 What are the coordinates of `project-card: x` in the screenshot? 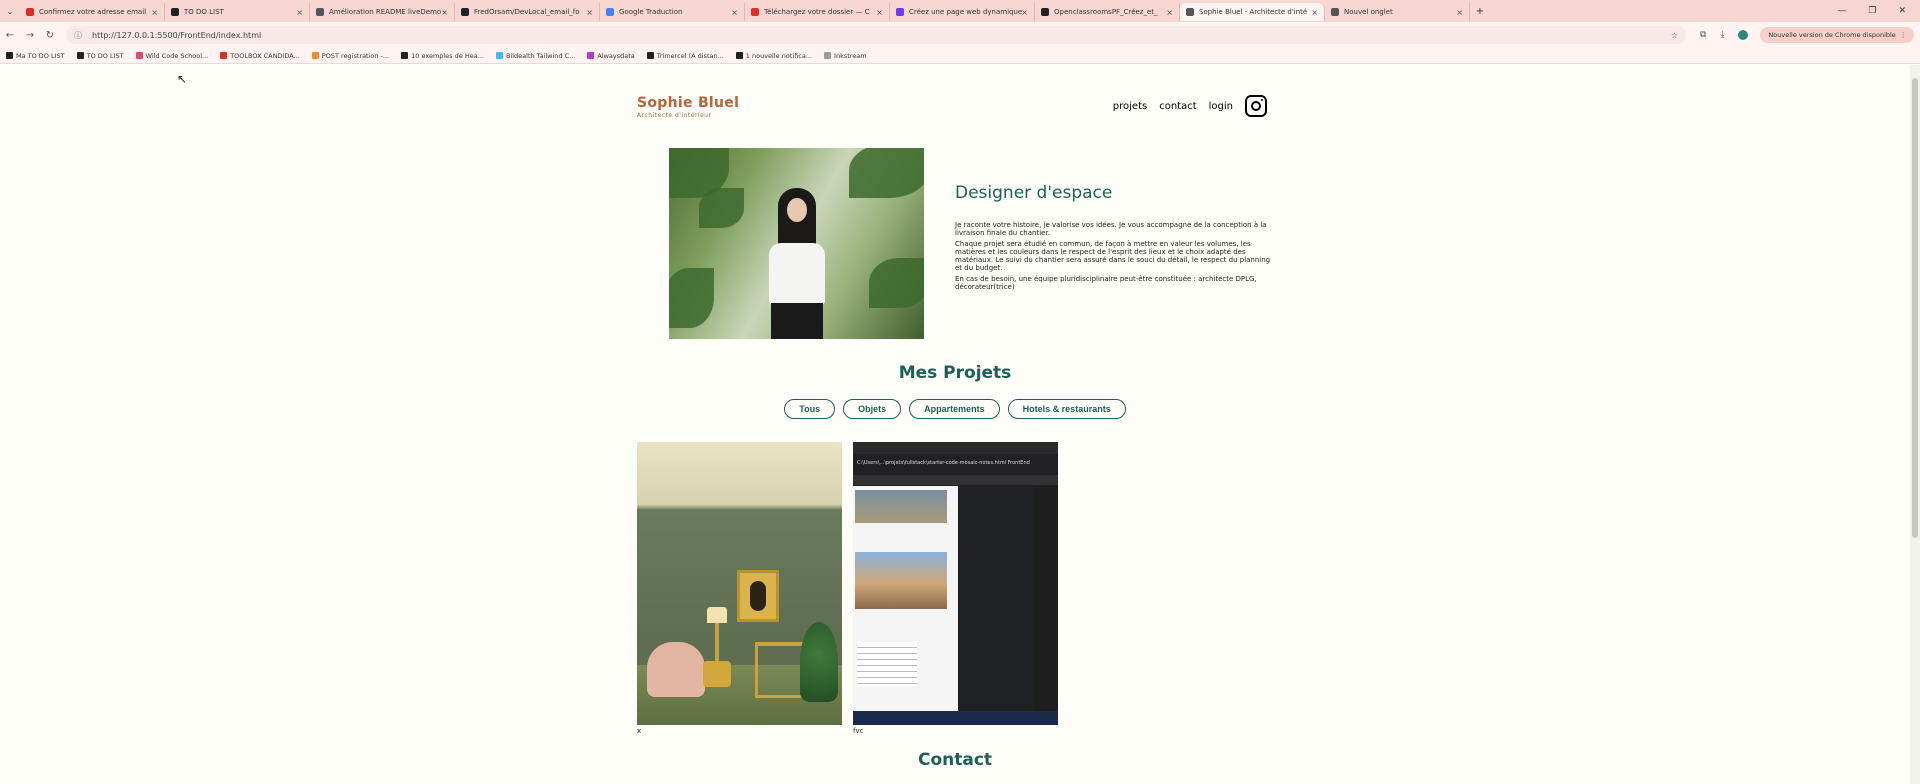 It's located at (739, 588).